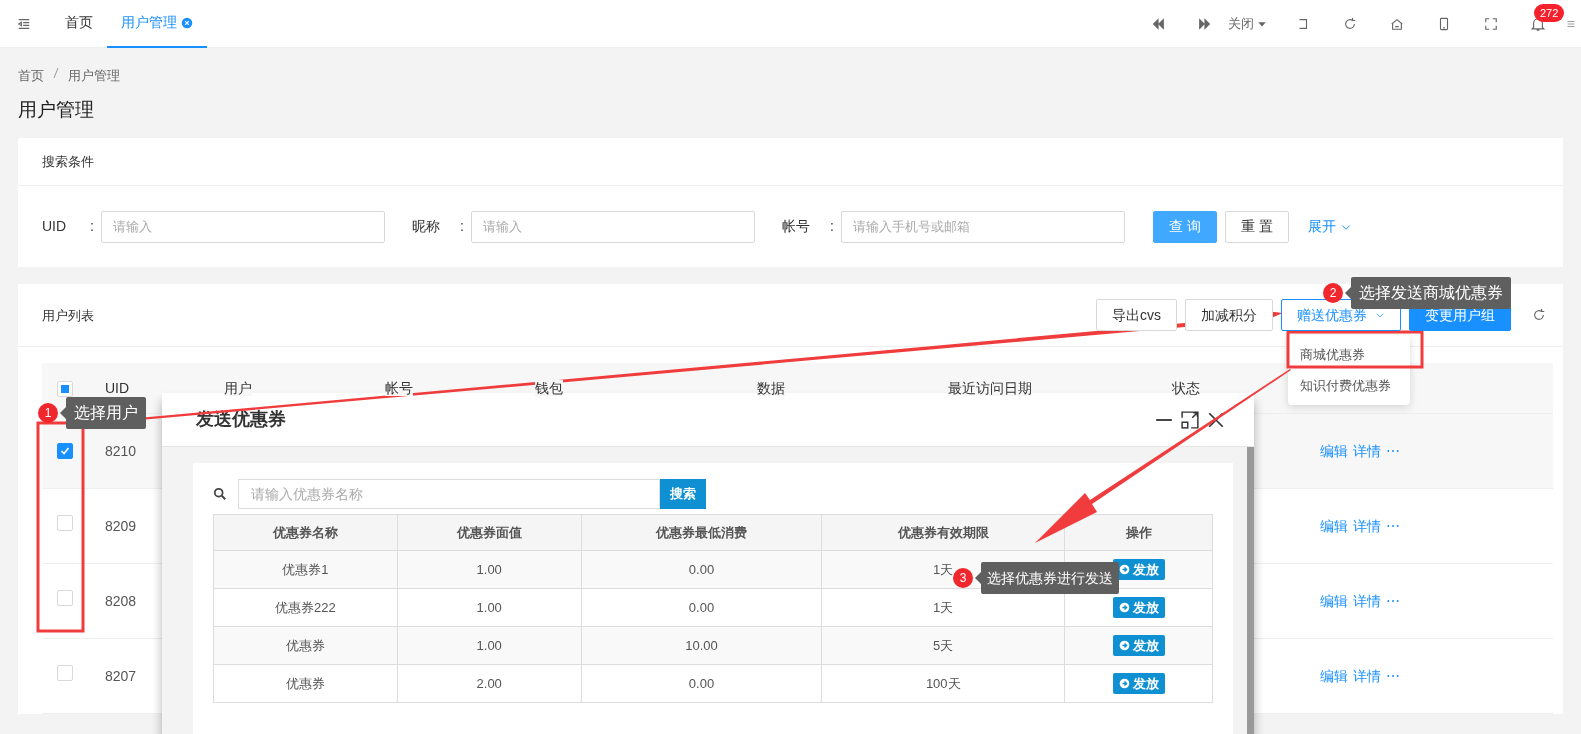  I want to click on table-cell: 8209, so click(121, 525).